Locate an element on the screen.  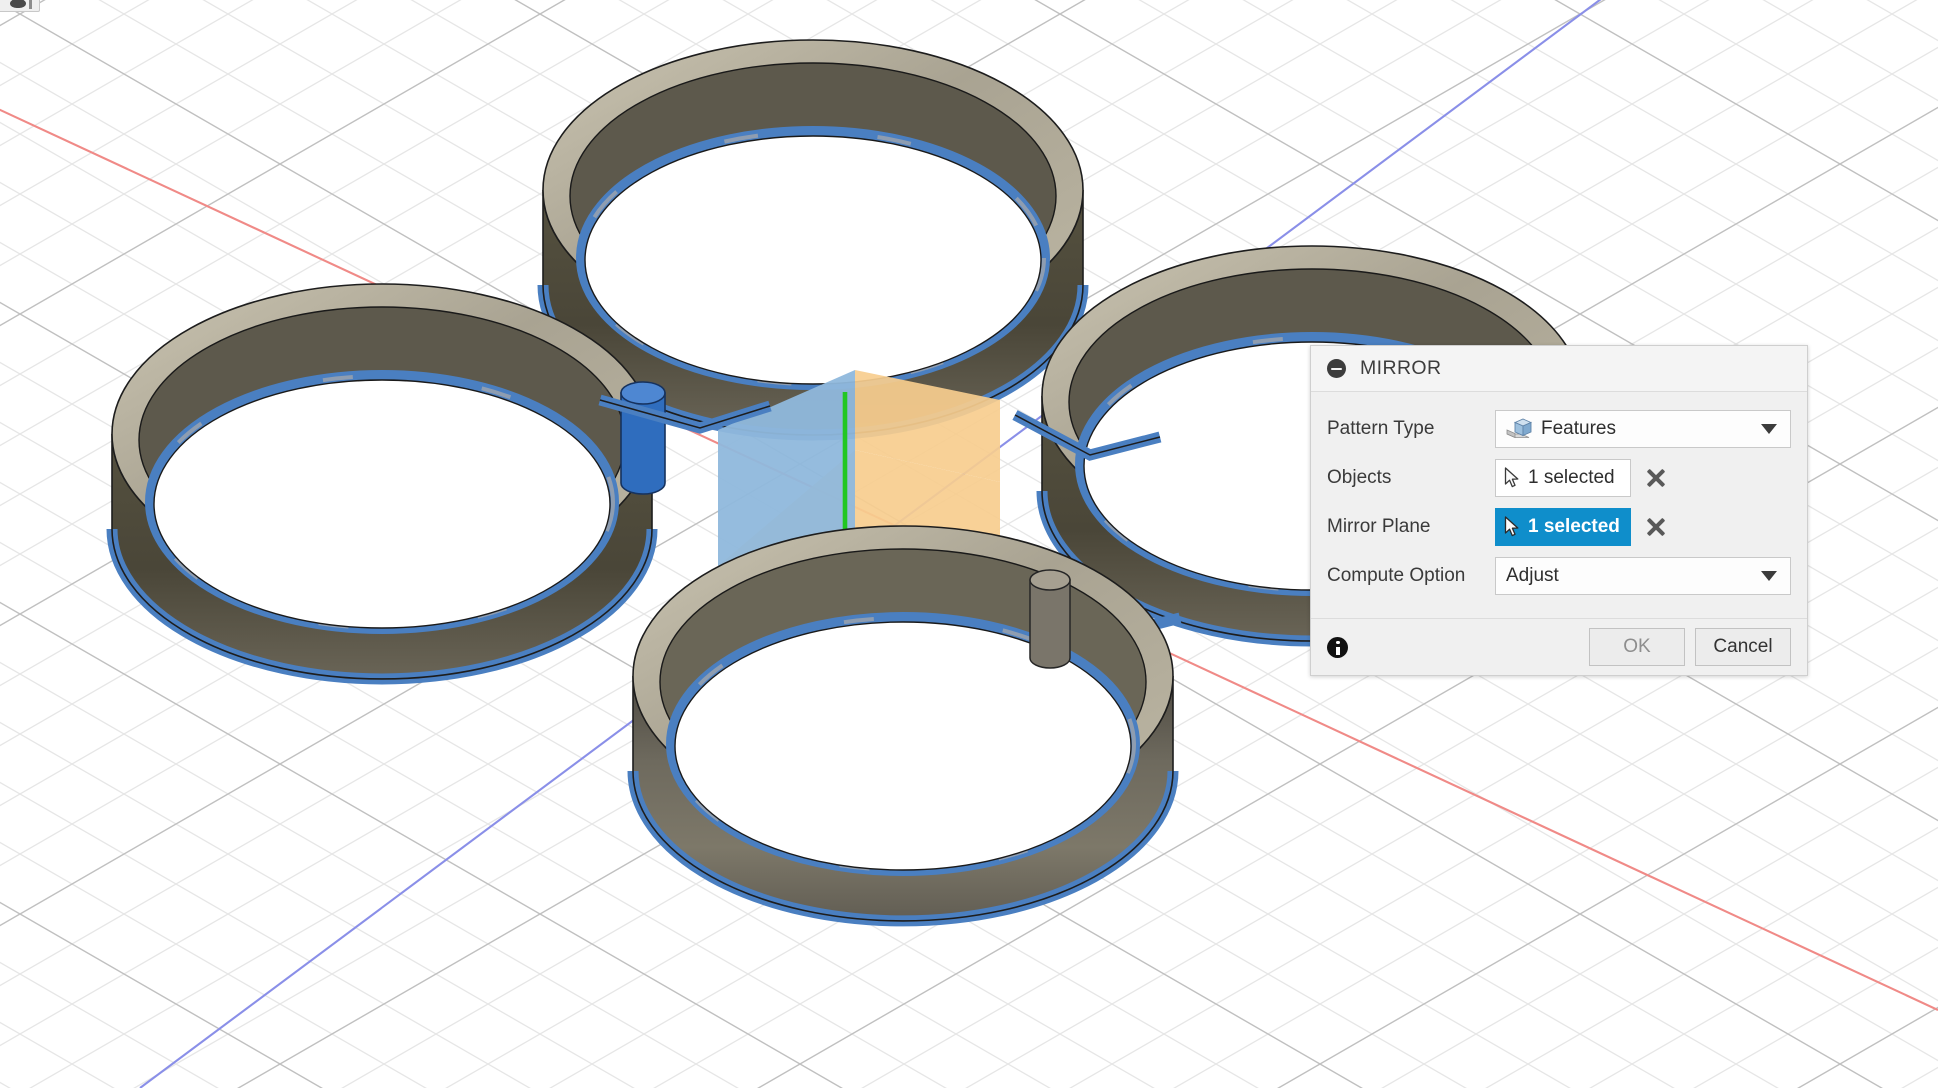
features-cube-icon is located at coordinates (1519, 428).